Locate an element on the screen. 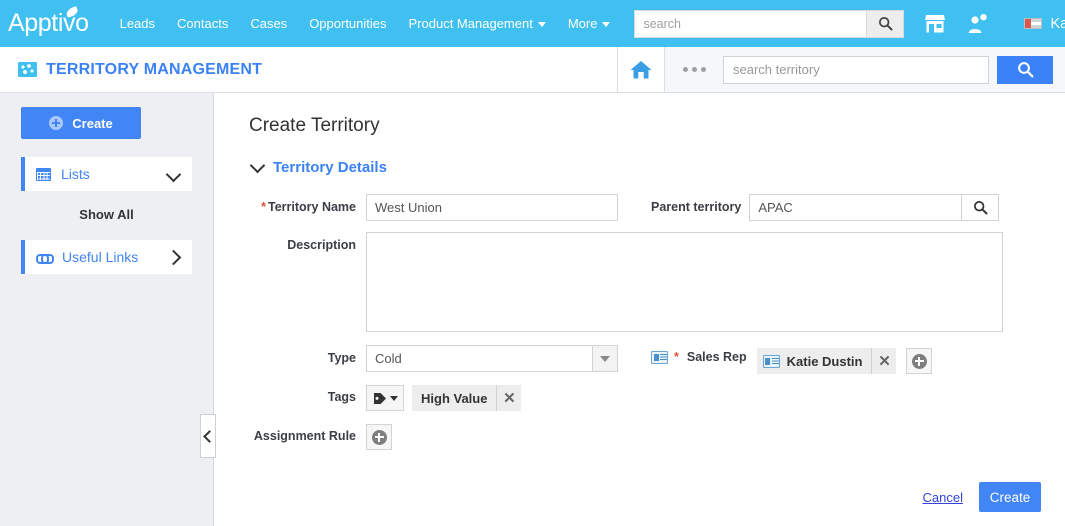  app-title: TERRITORY MANAGEMENT is located at coordinates (154, 69).